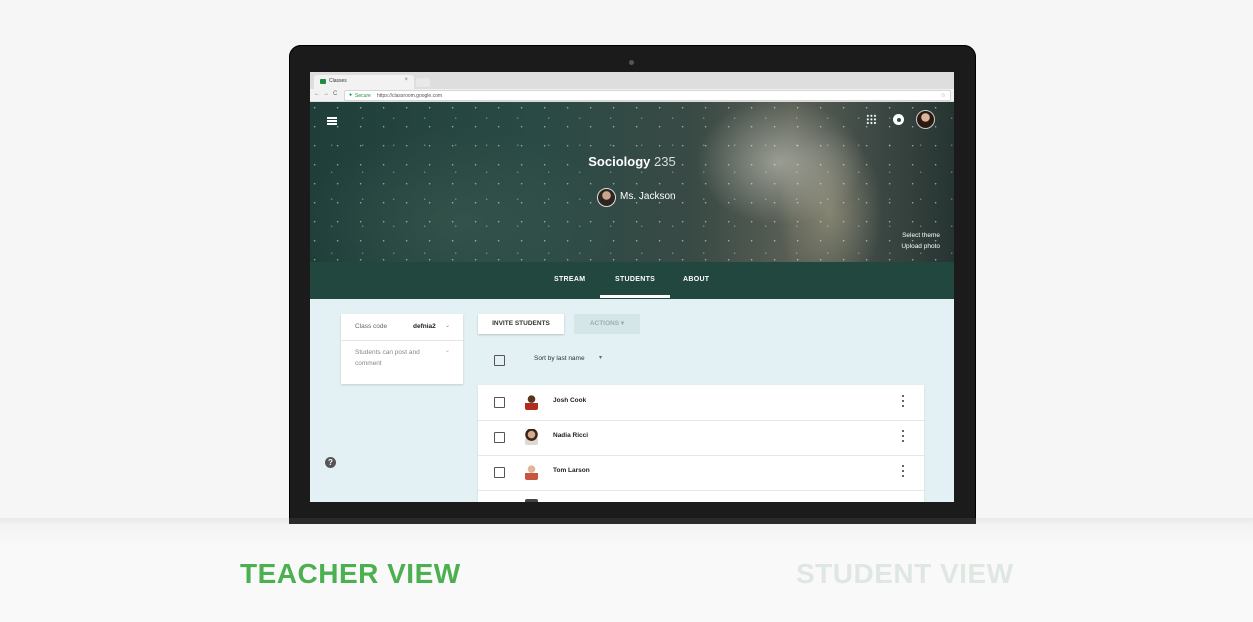 Image resolution: width=1253 pixels, height=622 pixels. I want to click on banner-stars, so click(632, 182).